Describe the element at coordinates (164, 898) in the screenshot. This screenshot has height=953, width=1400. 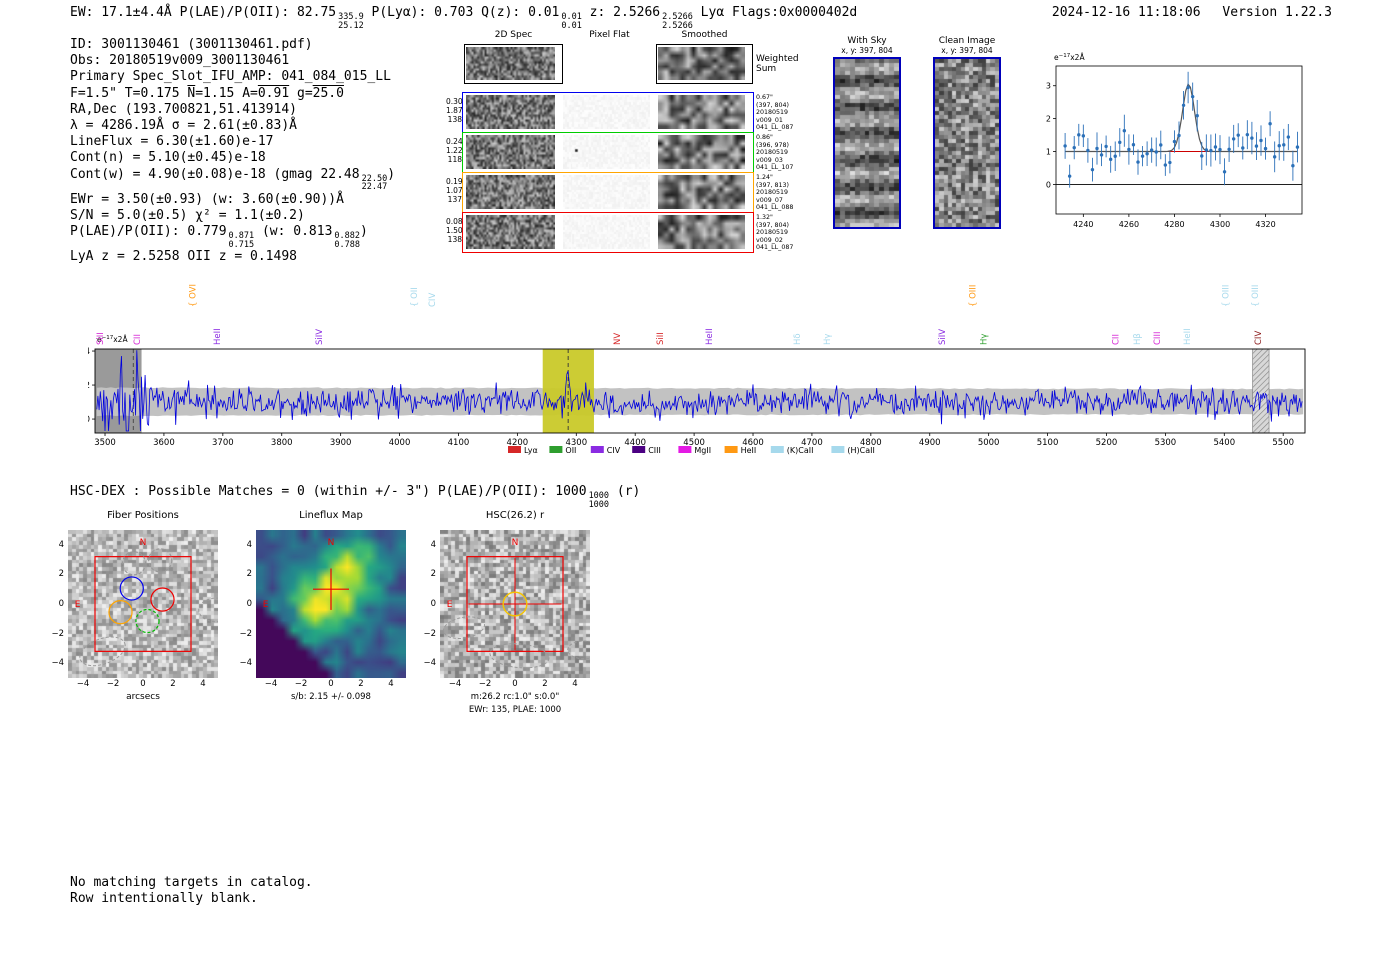
I see `footer-line-2: Row intentionally blank.` at that location.